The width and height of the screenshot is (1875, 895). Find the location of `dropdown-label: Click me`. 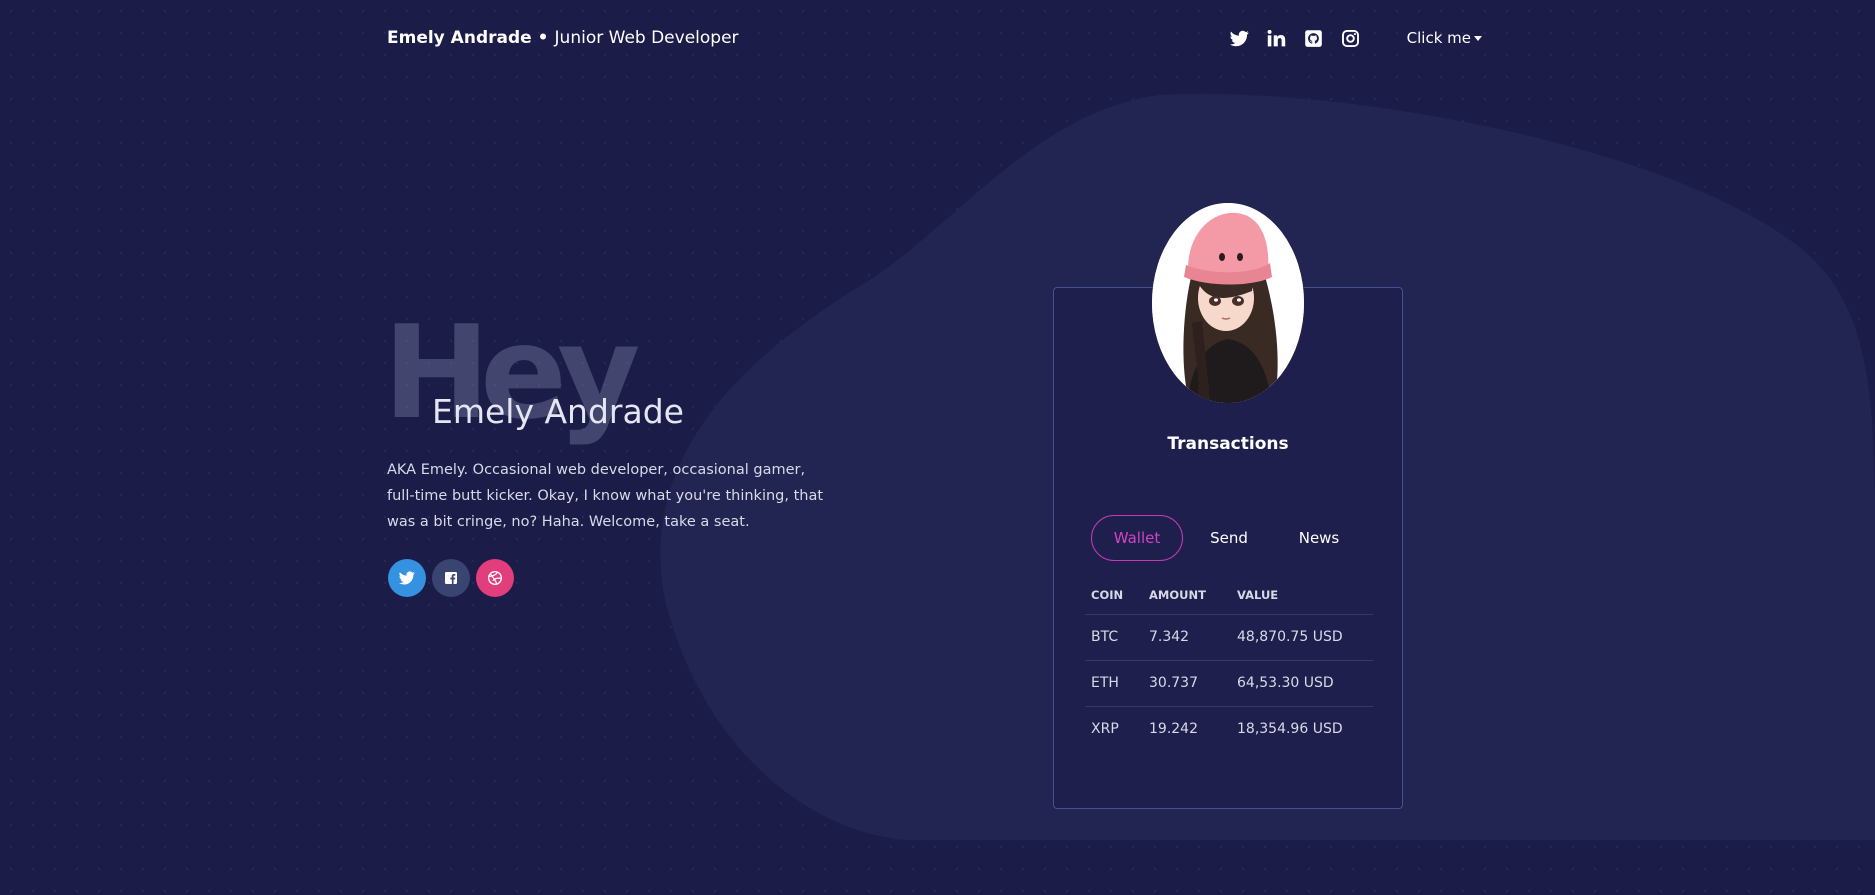

dropdown-label: Click me is located at coordinates (1438, 38).